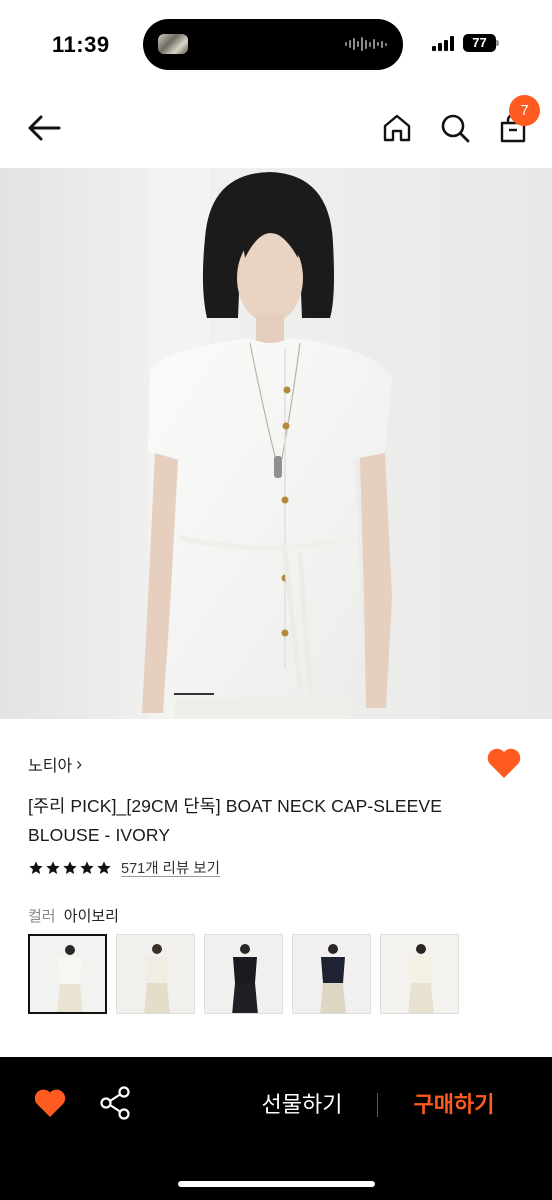 The image size is (552, 1200). I want to click on back-button, so click(44, 128).